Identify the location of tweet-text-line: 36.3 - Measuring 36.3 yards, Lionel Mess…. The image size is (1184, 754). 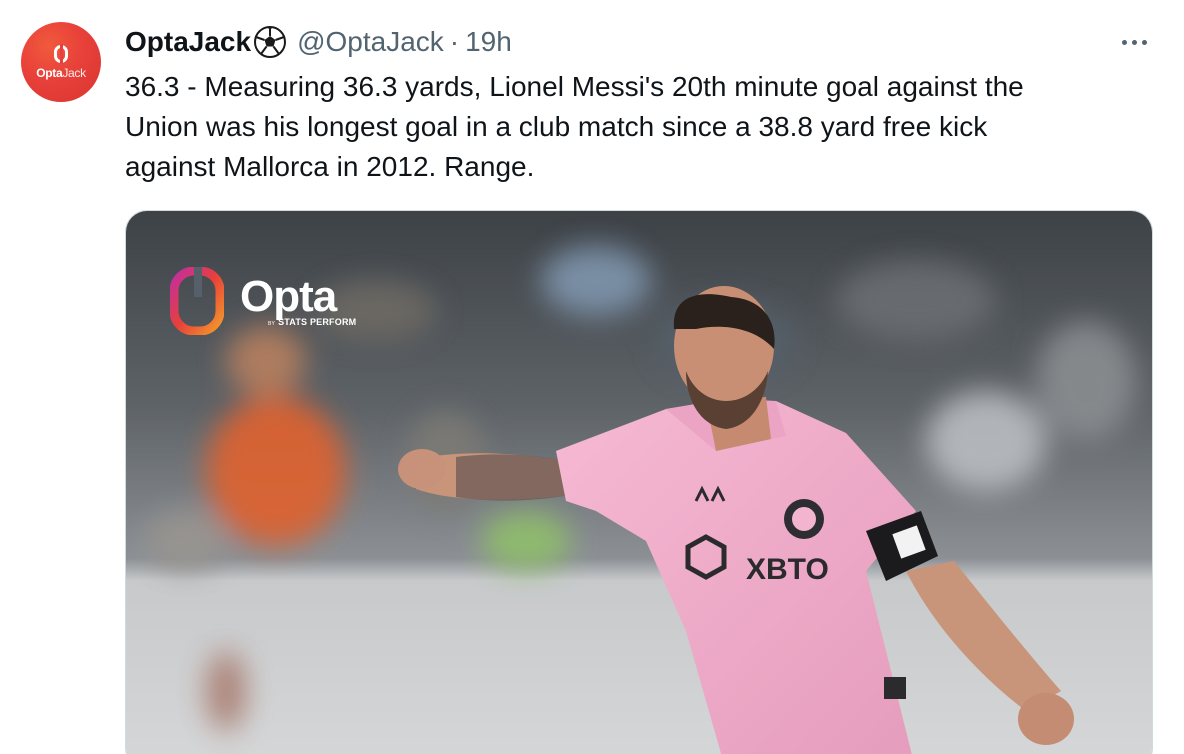
(574, 86).